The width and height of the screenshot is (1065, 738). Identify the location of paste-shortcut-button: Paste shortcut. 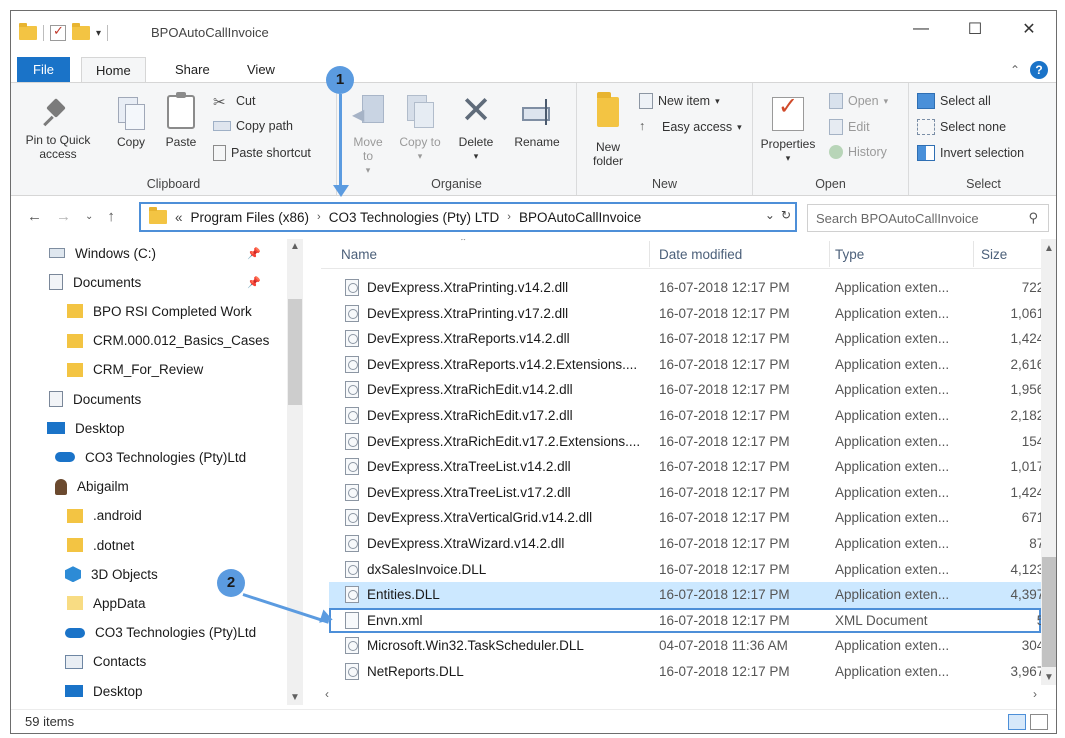
(262, 153).